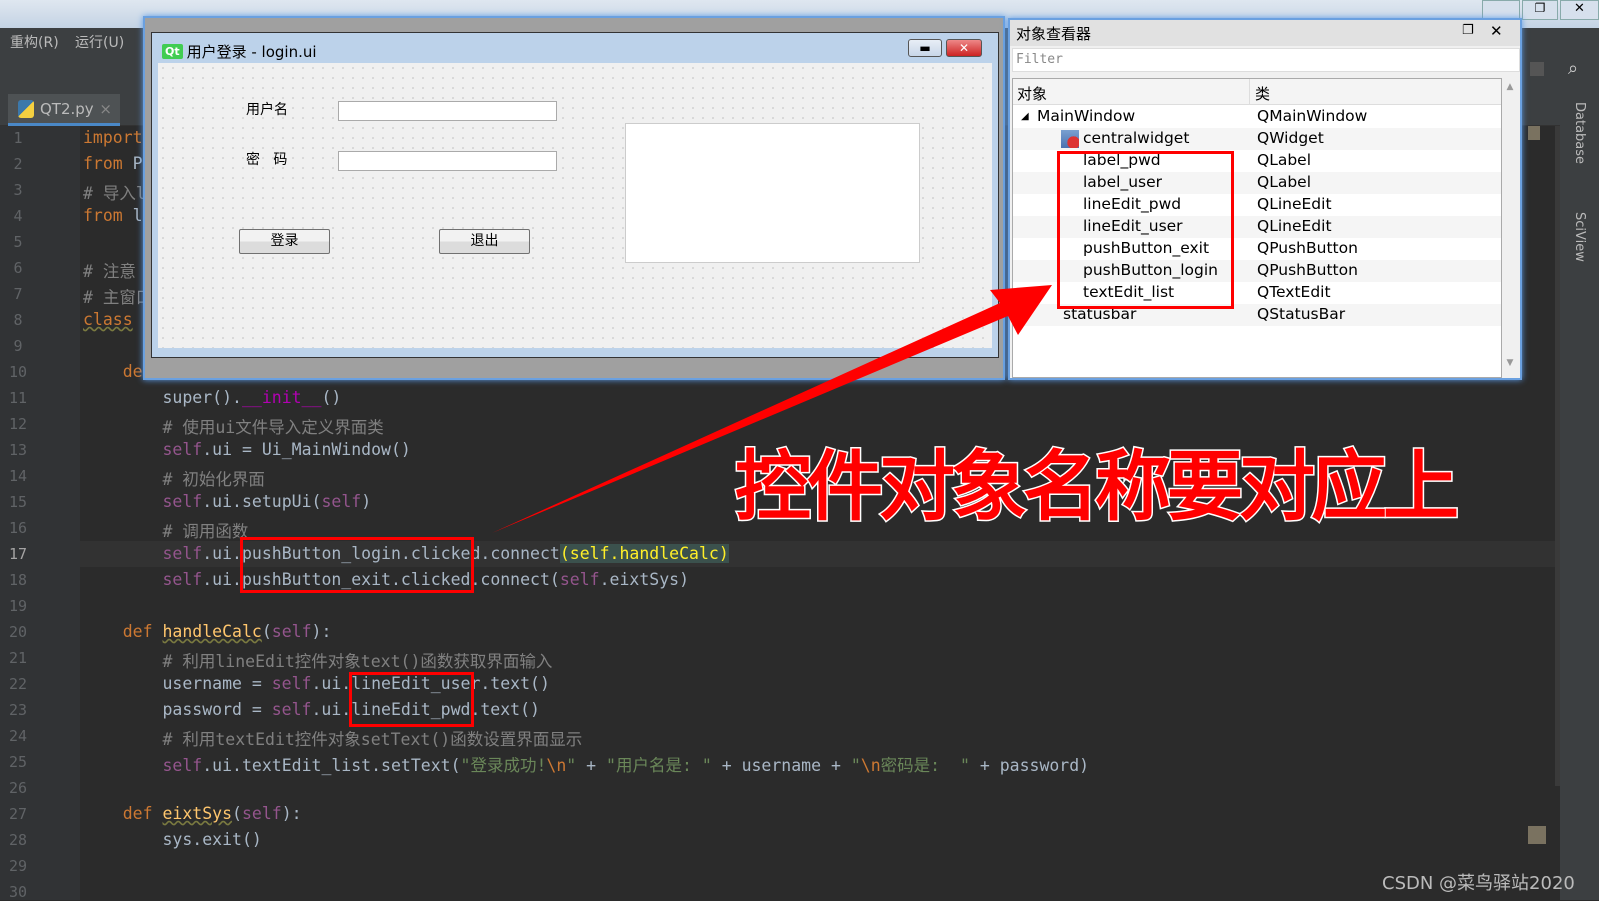  Describe the element at coordinates (1097, 487) in the screenshot. I see `annotation-text: 控件对象名称要对应上` at that location.